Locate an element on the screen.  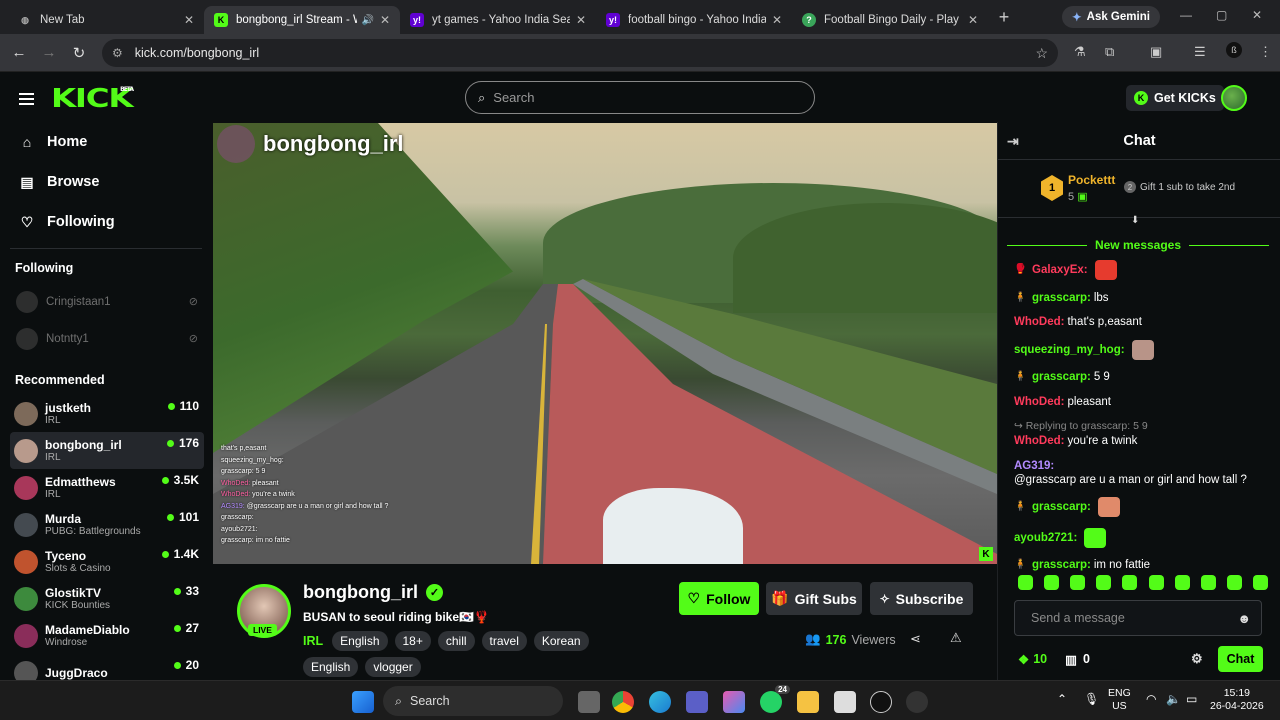
copilot-icon is located at coordinates (734, 702).